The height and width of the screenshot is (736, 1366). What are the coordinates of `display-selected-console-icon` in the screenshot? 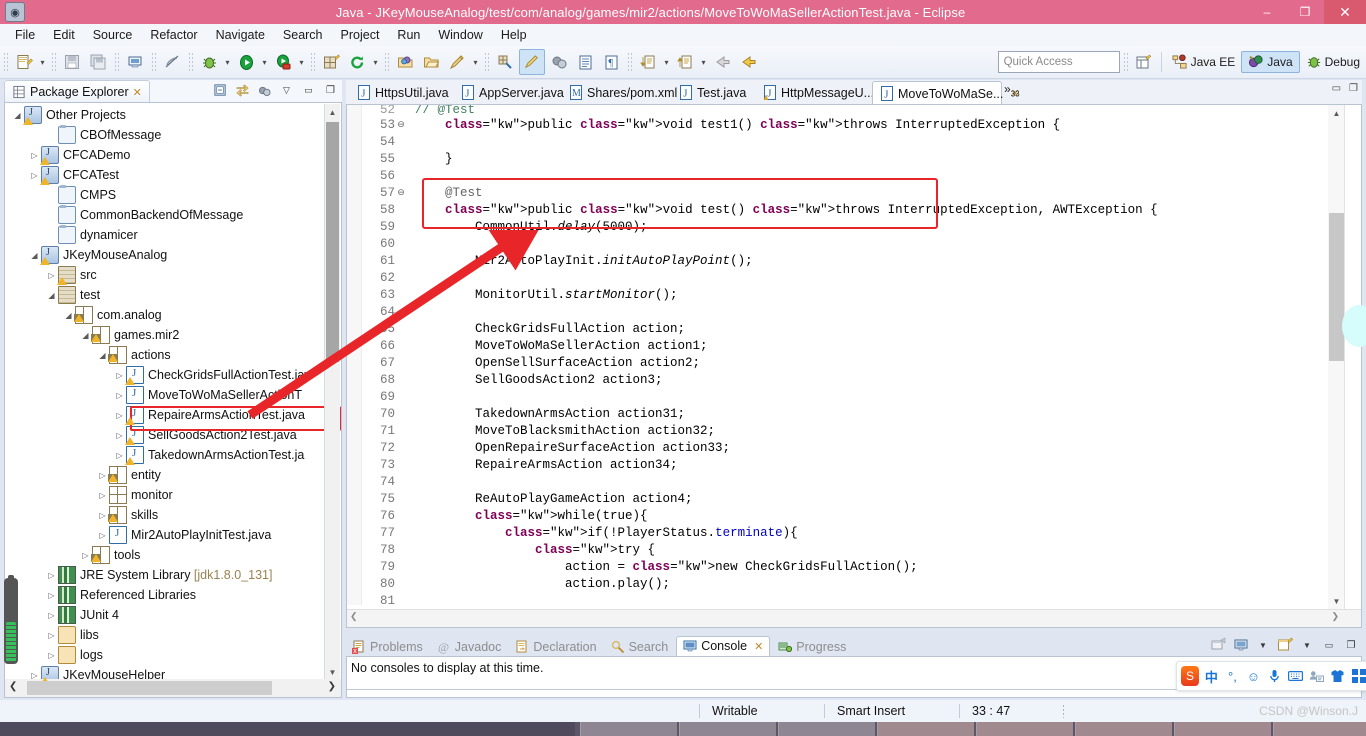 It's located at (1241, 645).